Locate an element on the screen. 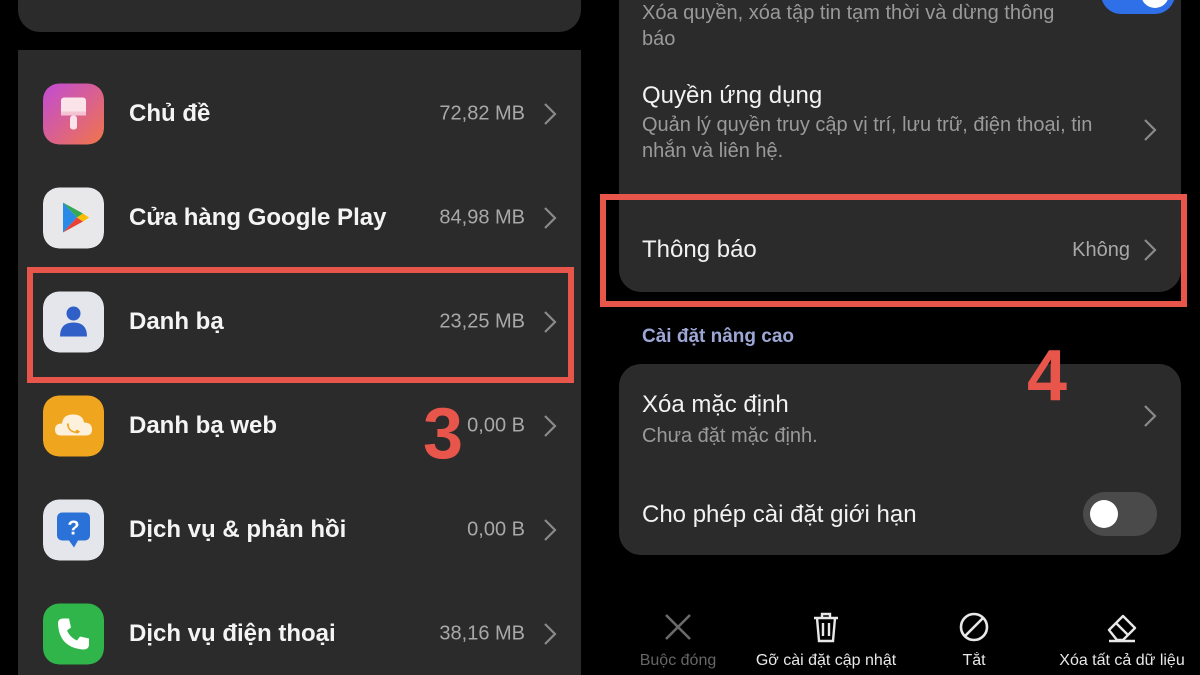 The image size is (1200, 675). app-name: Chủ đề is located at coordinates (170, 113).